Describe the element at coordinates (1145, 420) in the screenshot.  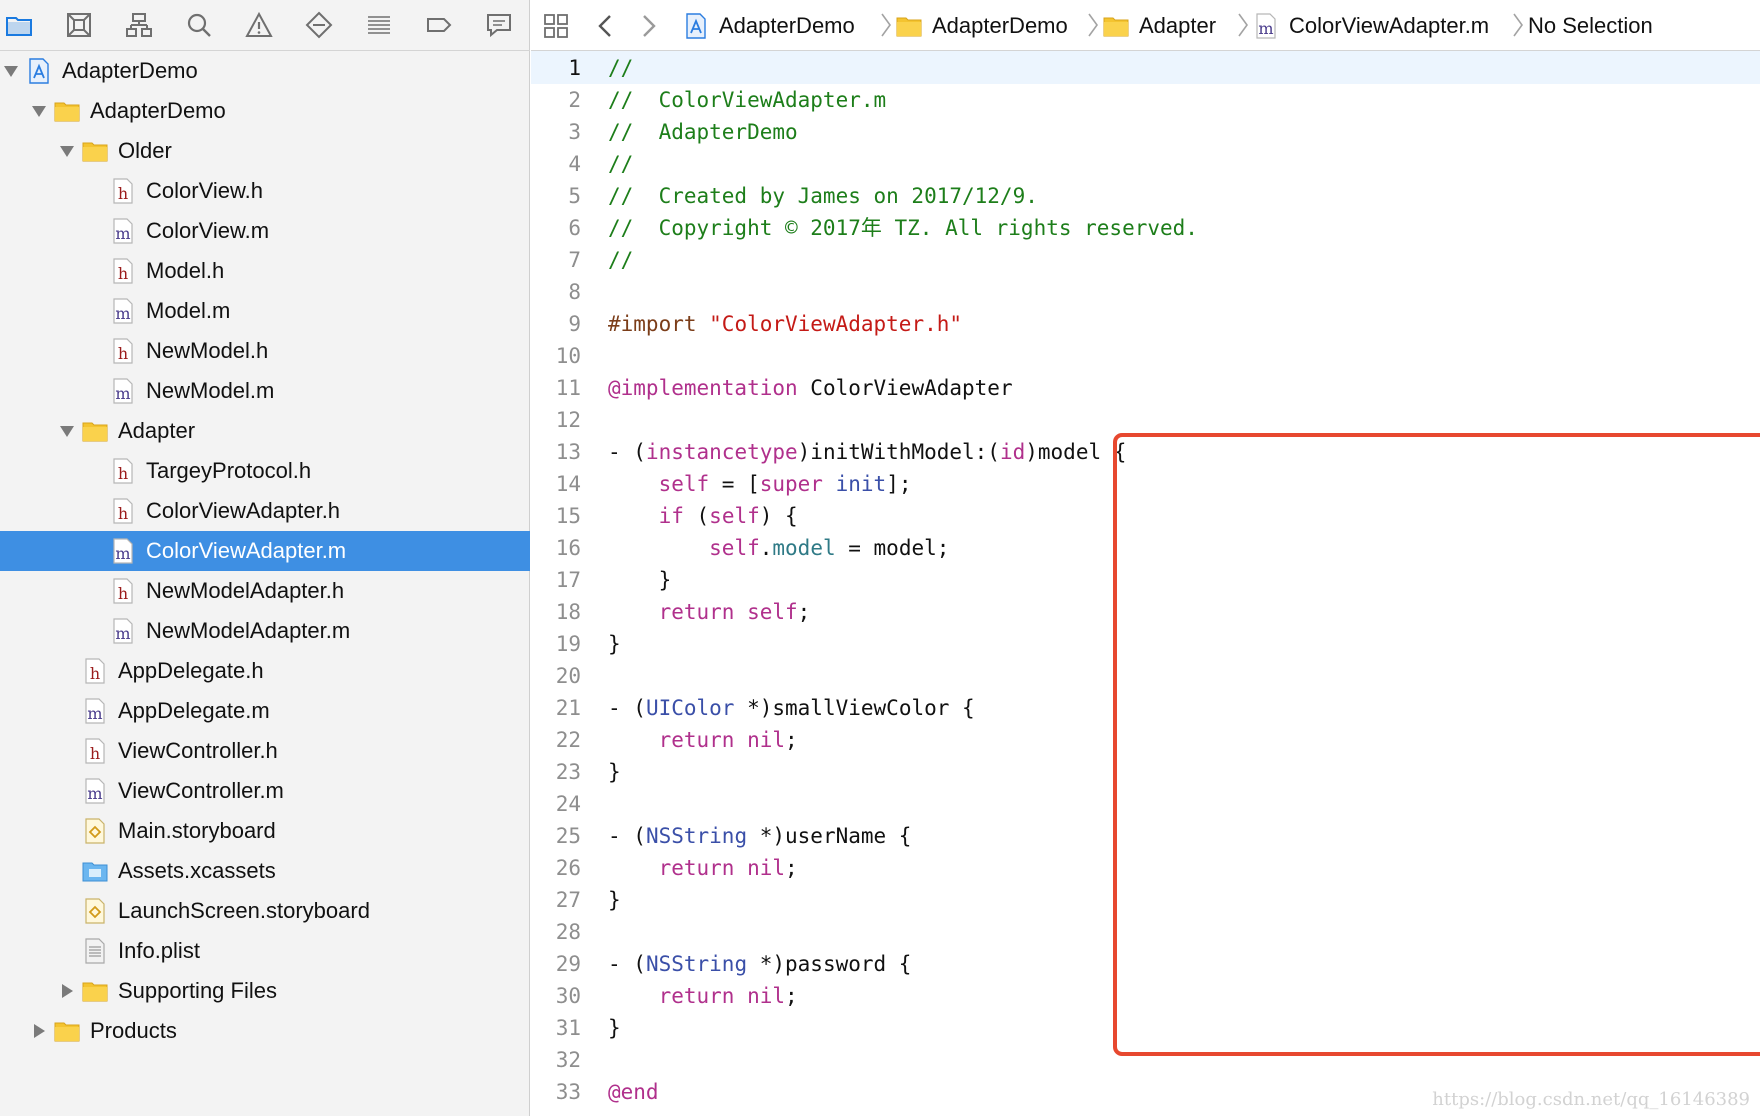
I see `code-line: 12` at that location.